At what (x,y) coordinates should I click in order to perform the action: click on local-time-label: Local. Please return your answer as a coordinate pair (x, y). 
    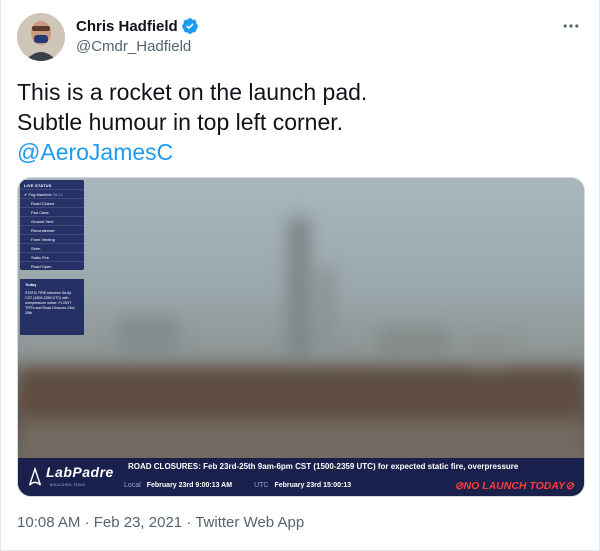
    Looking at the image, I should click on (132, 485).